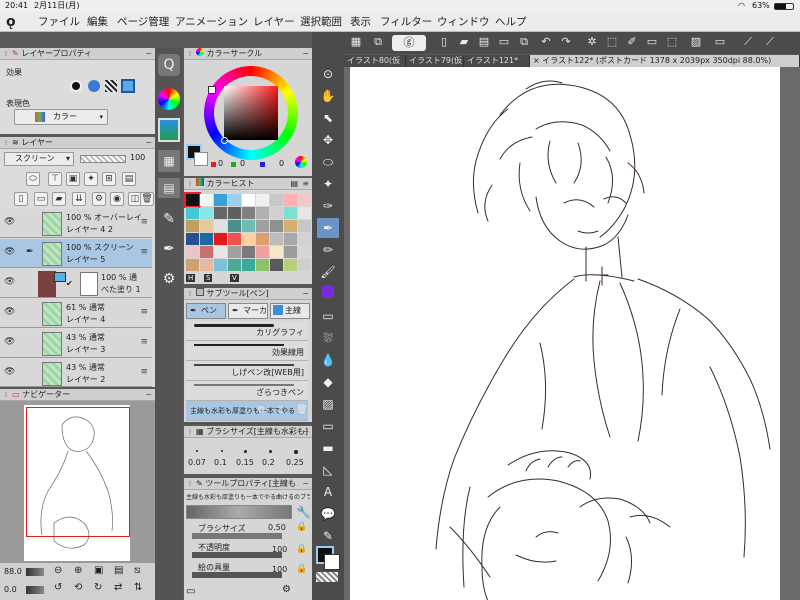 This screenshot has width=800, height=600. I want to click on eyedropper-icon: ✑, so click(328, 206).